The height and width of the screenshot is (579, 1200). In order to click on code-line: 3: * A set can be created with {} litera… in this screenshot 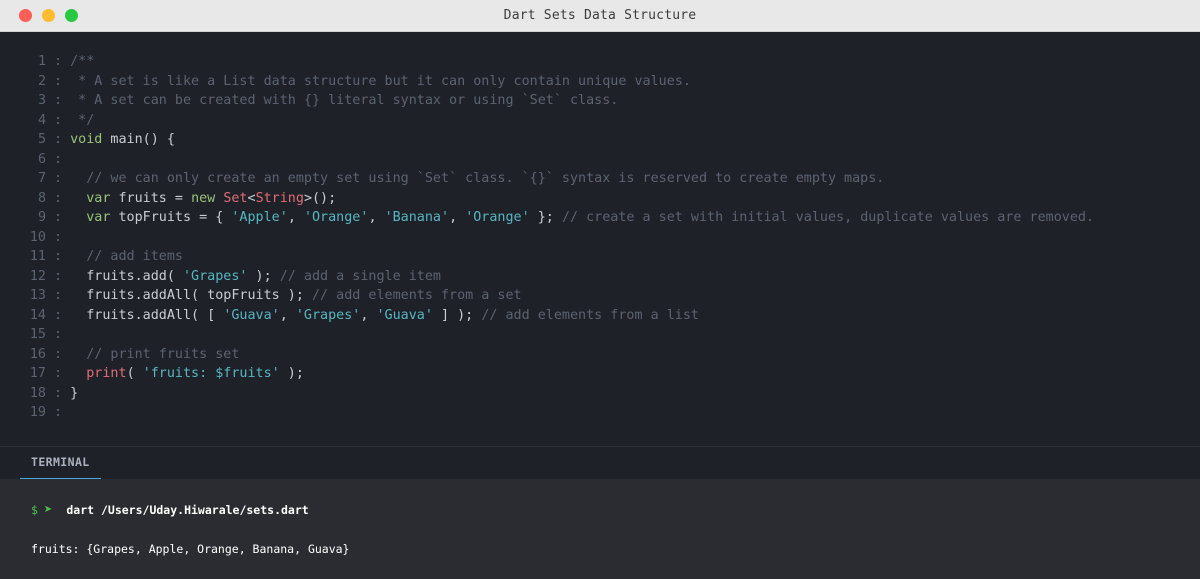, I will do `click(600, 101)`.